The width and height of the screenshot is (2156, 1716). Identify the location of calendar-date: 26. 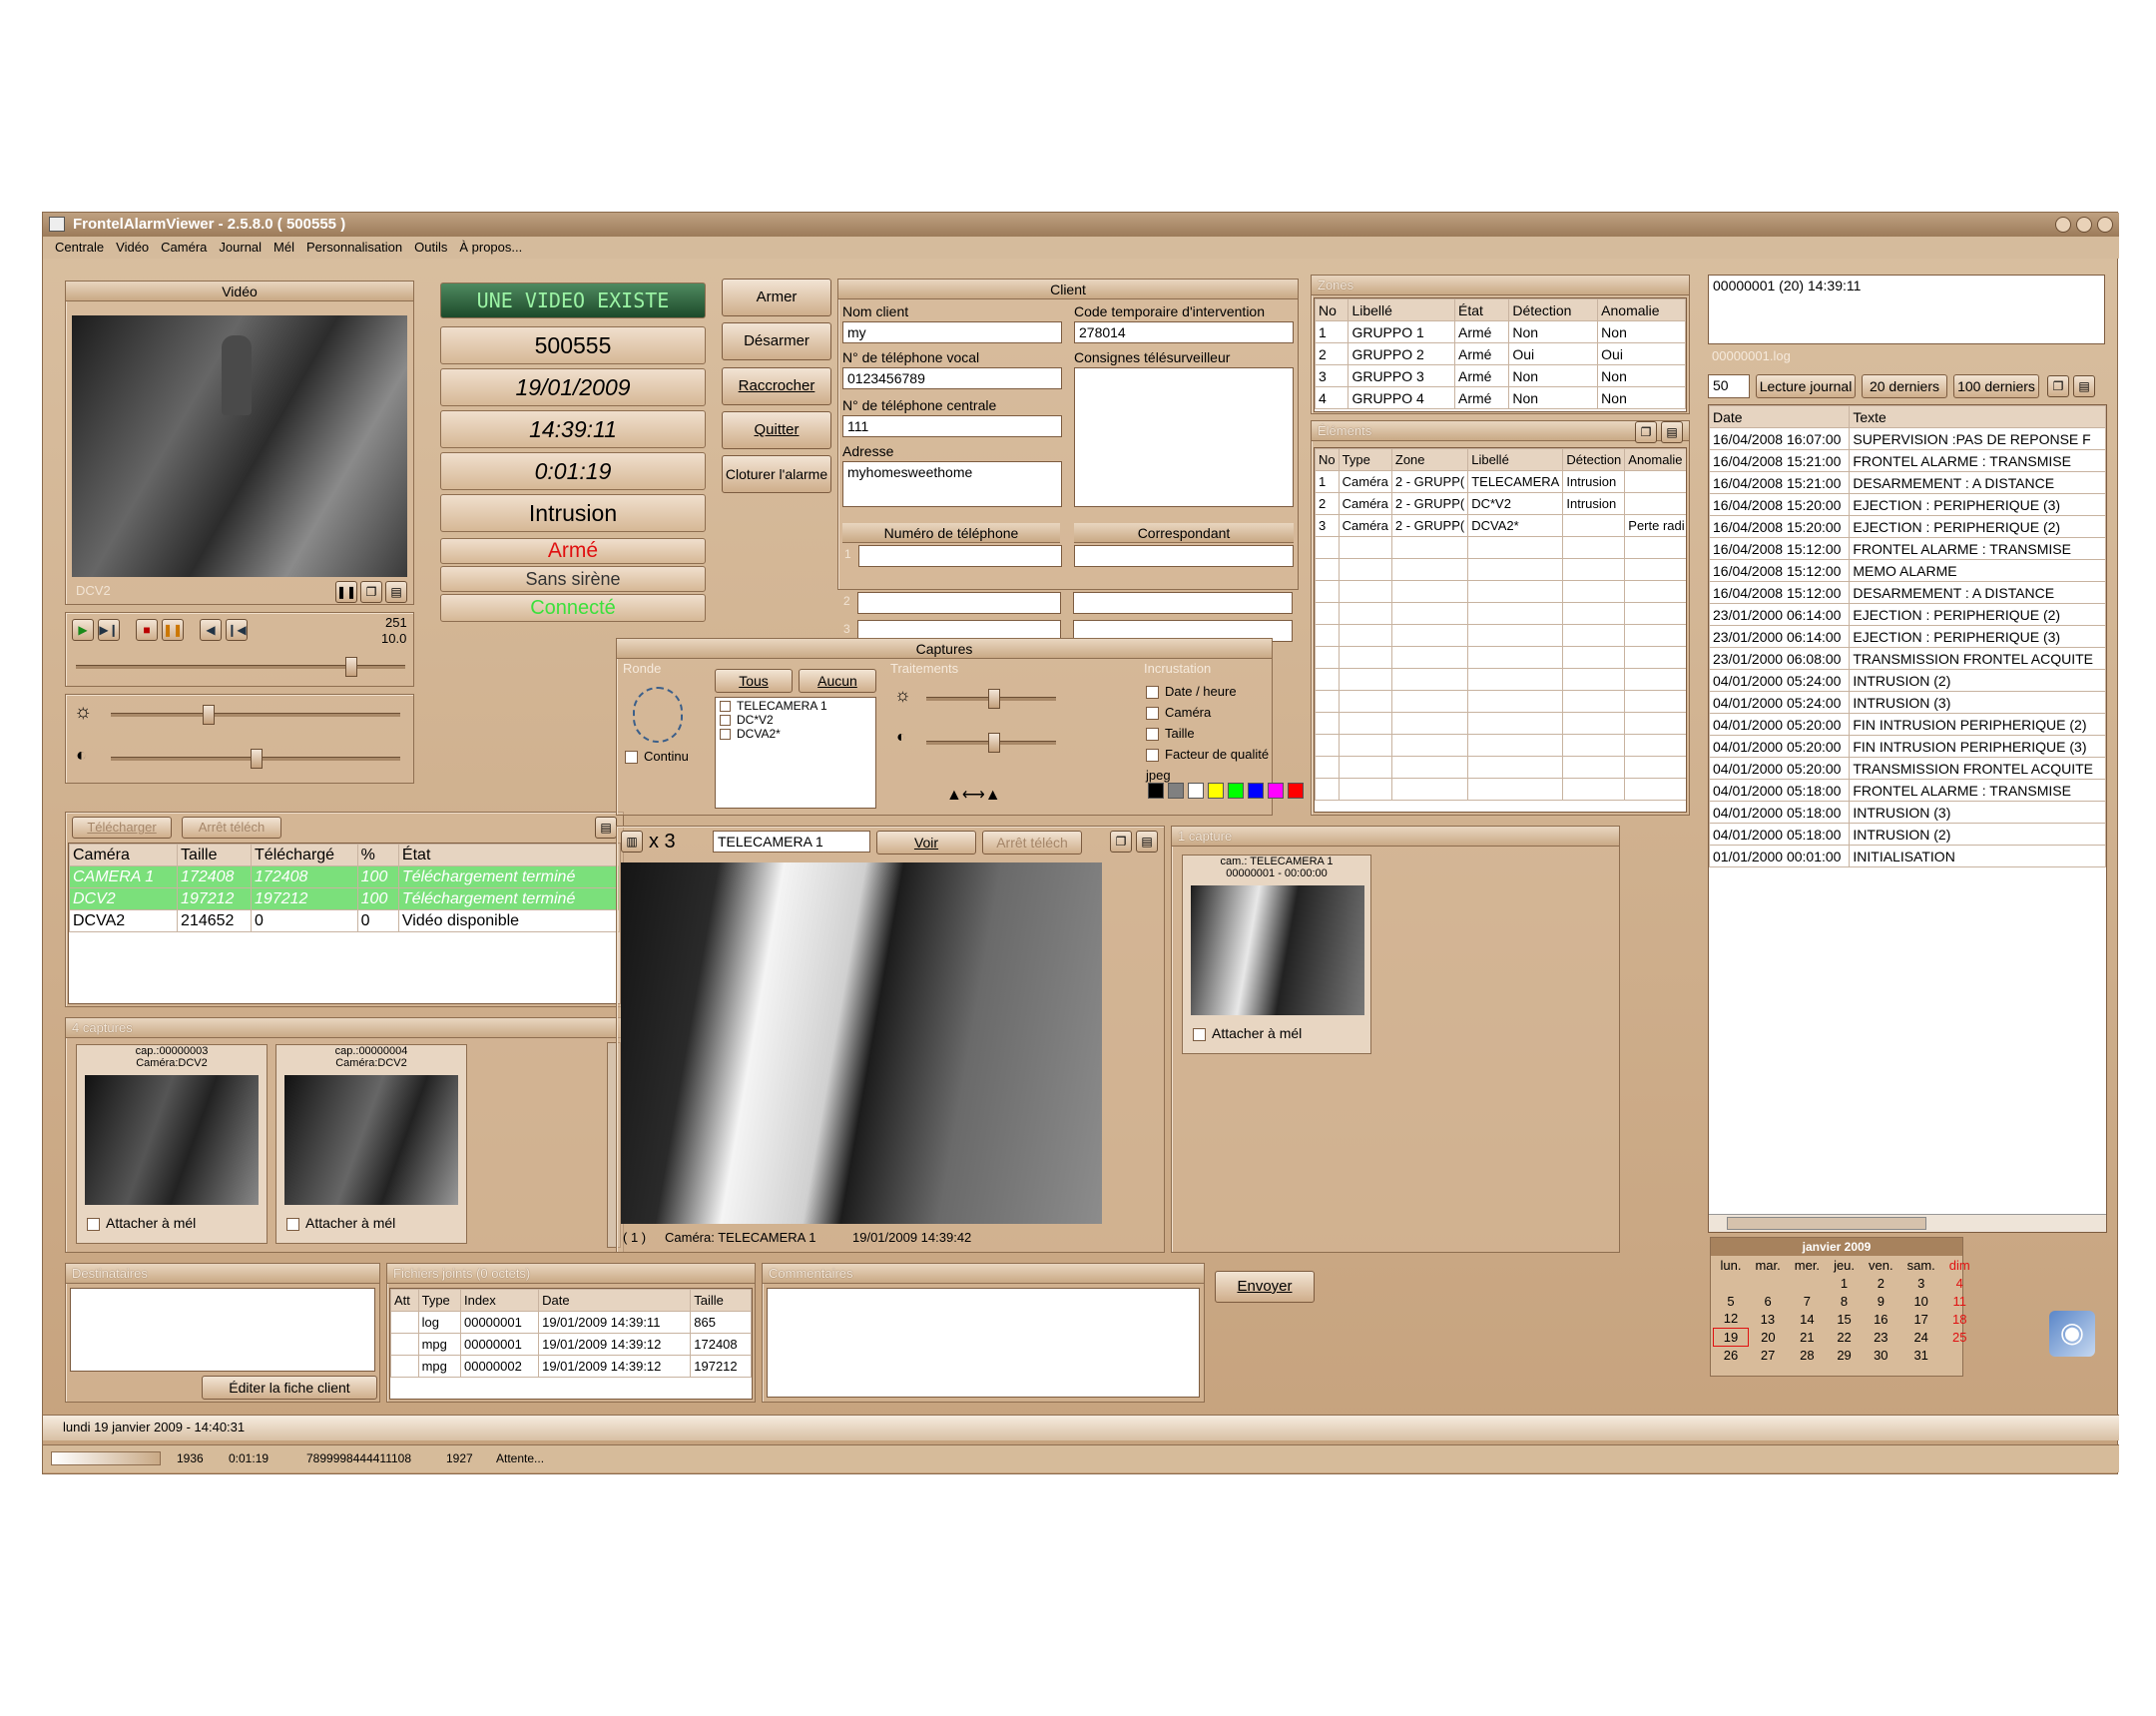
(1731, 1355).